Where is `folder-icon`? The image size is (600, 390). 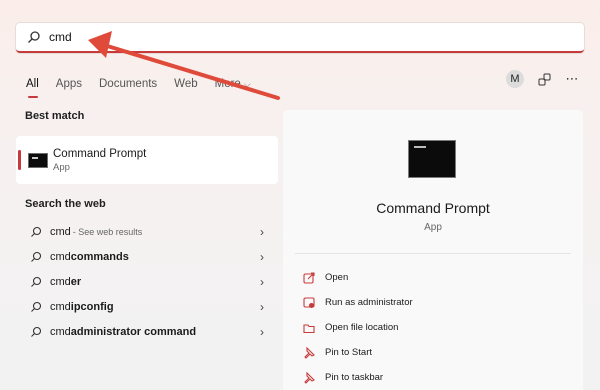
folder-icon is located at coordinates (309, 328).